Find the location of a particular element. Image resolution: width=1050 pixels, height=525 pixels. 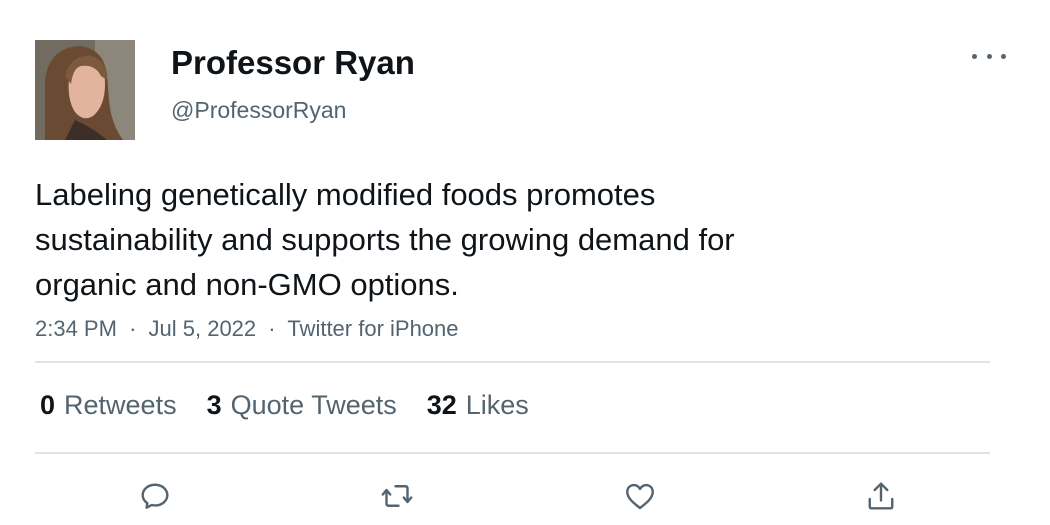

like-icon is located at coordinates (640, 496).